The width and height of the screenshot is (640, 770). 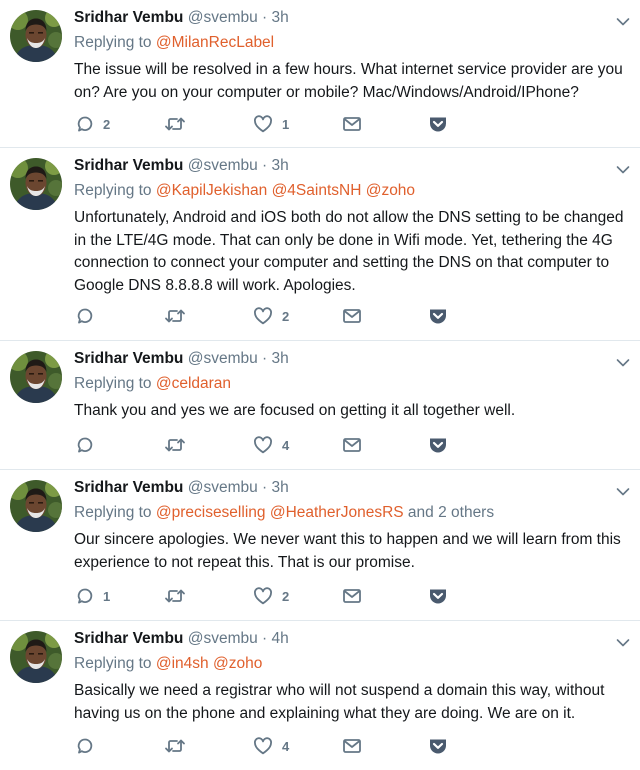 I want to click on reply-count: 1, so click(x=107, y=596).